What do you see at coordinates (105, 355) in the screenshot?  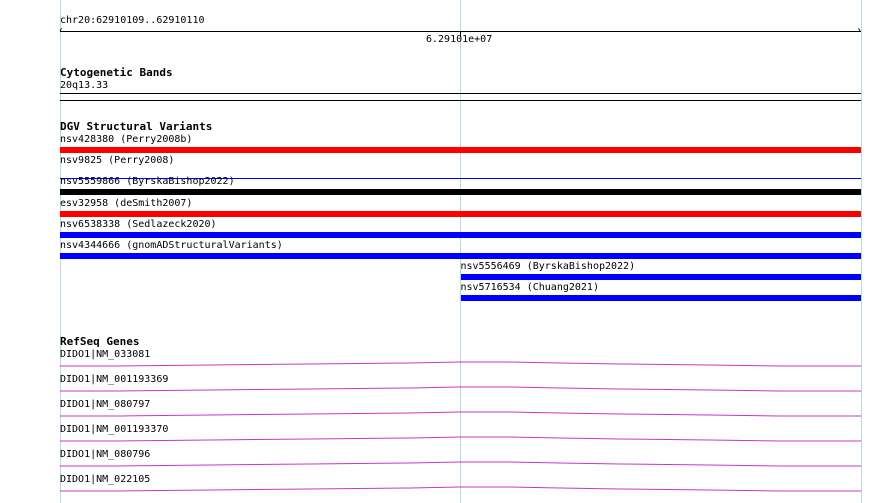 I see `refseq-transcript-label: DIDO1|NM_033081` at bounding box center [105, 355].